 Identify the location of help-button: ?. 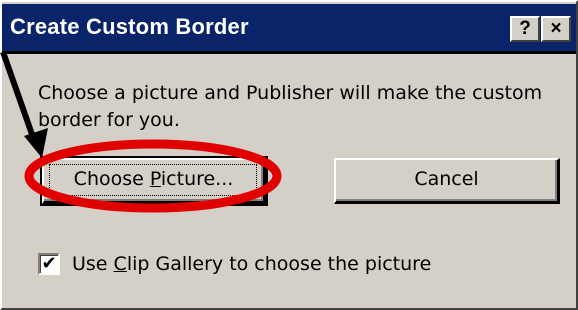
(525, 29).